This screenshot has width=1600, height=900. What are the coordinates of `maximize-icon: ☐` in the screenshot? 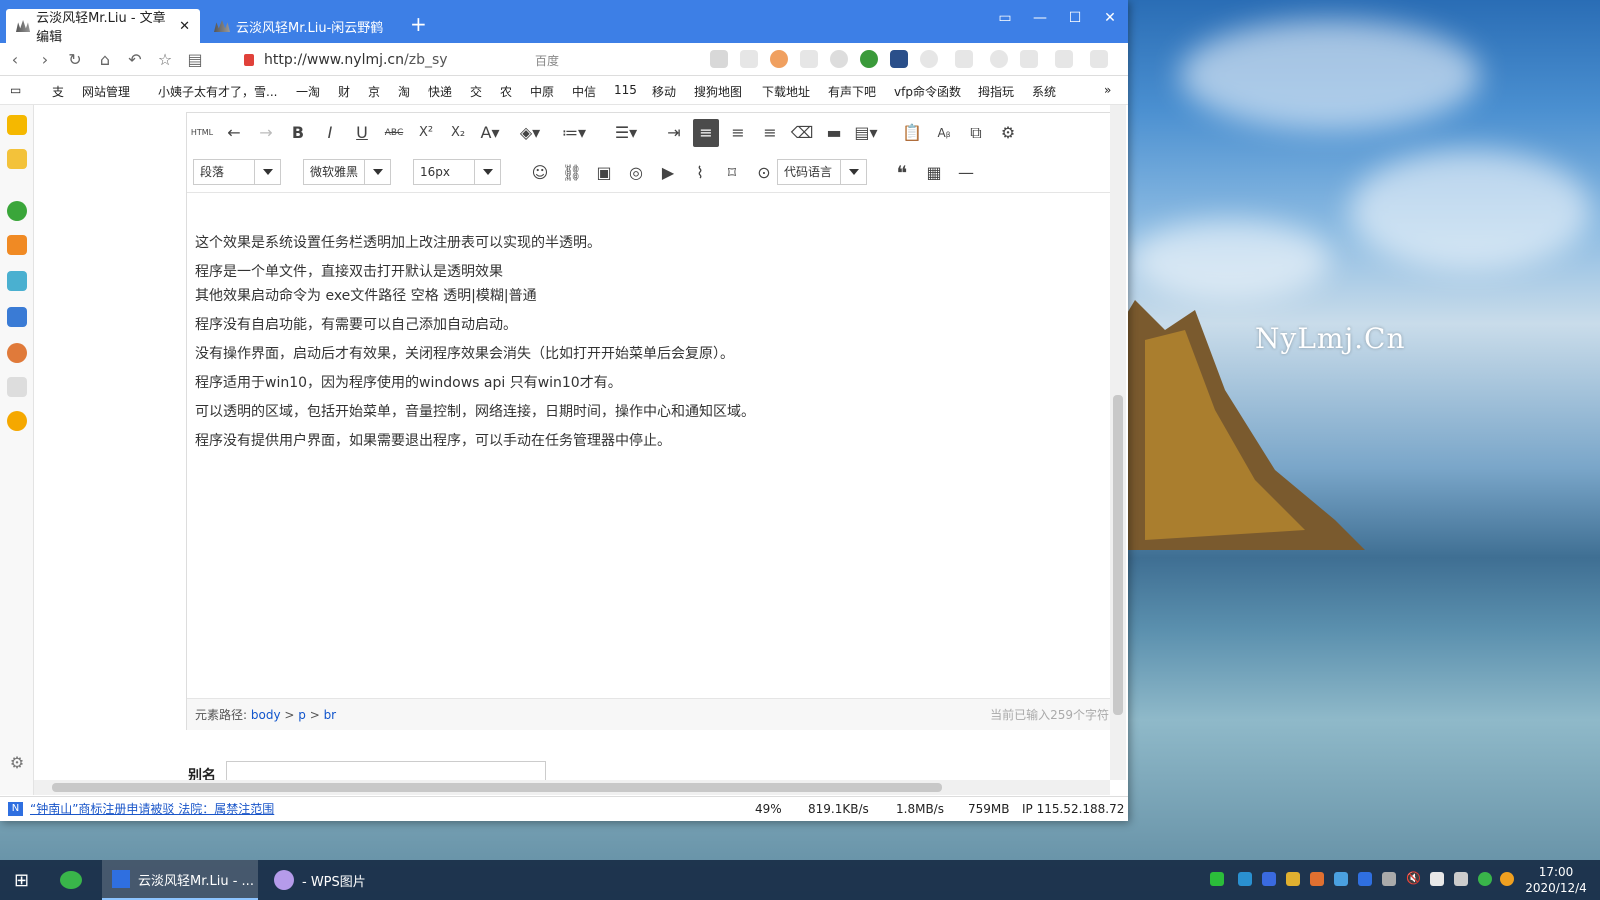 It's located at (1075, 18).